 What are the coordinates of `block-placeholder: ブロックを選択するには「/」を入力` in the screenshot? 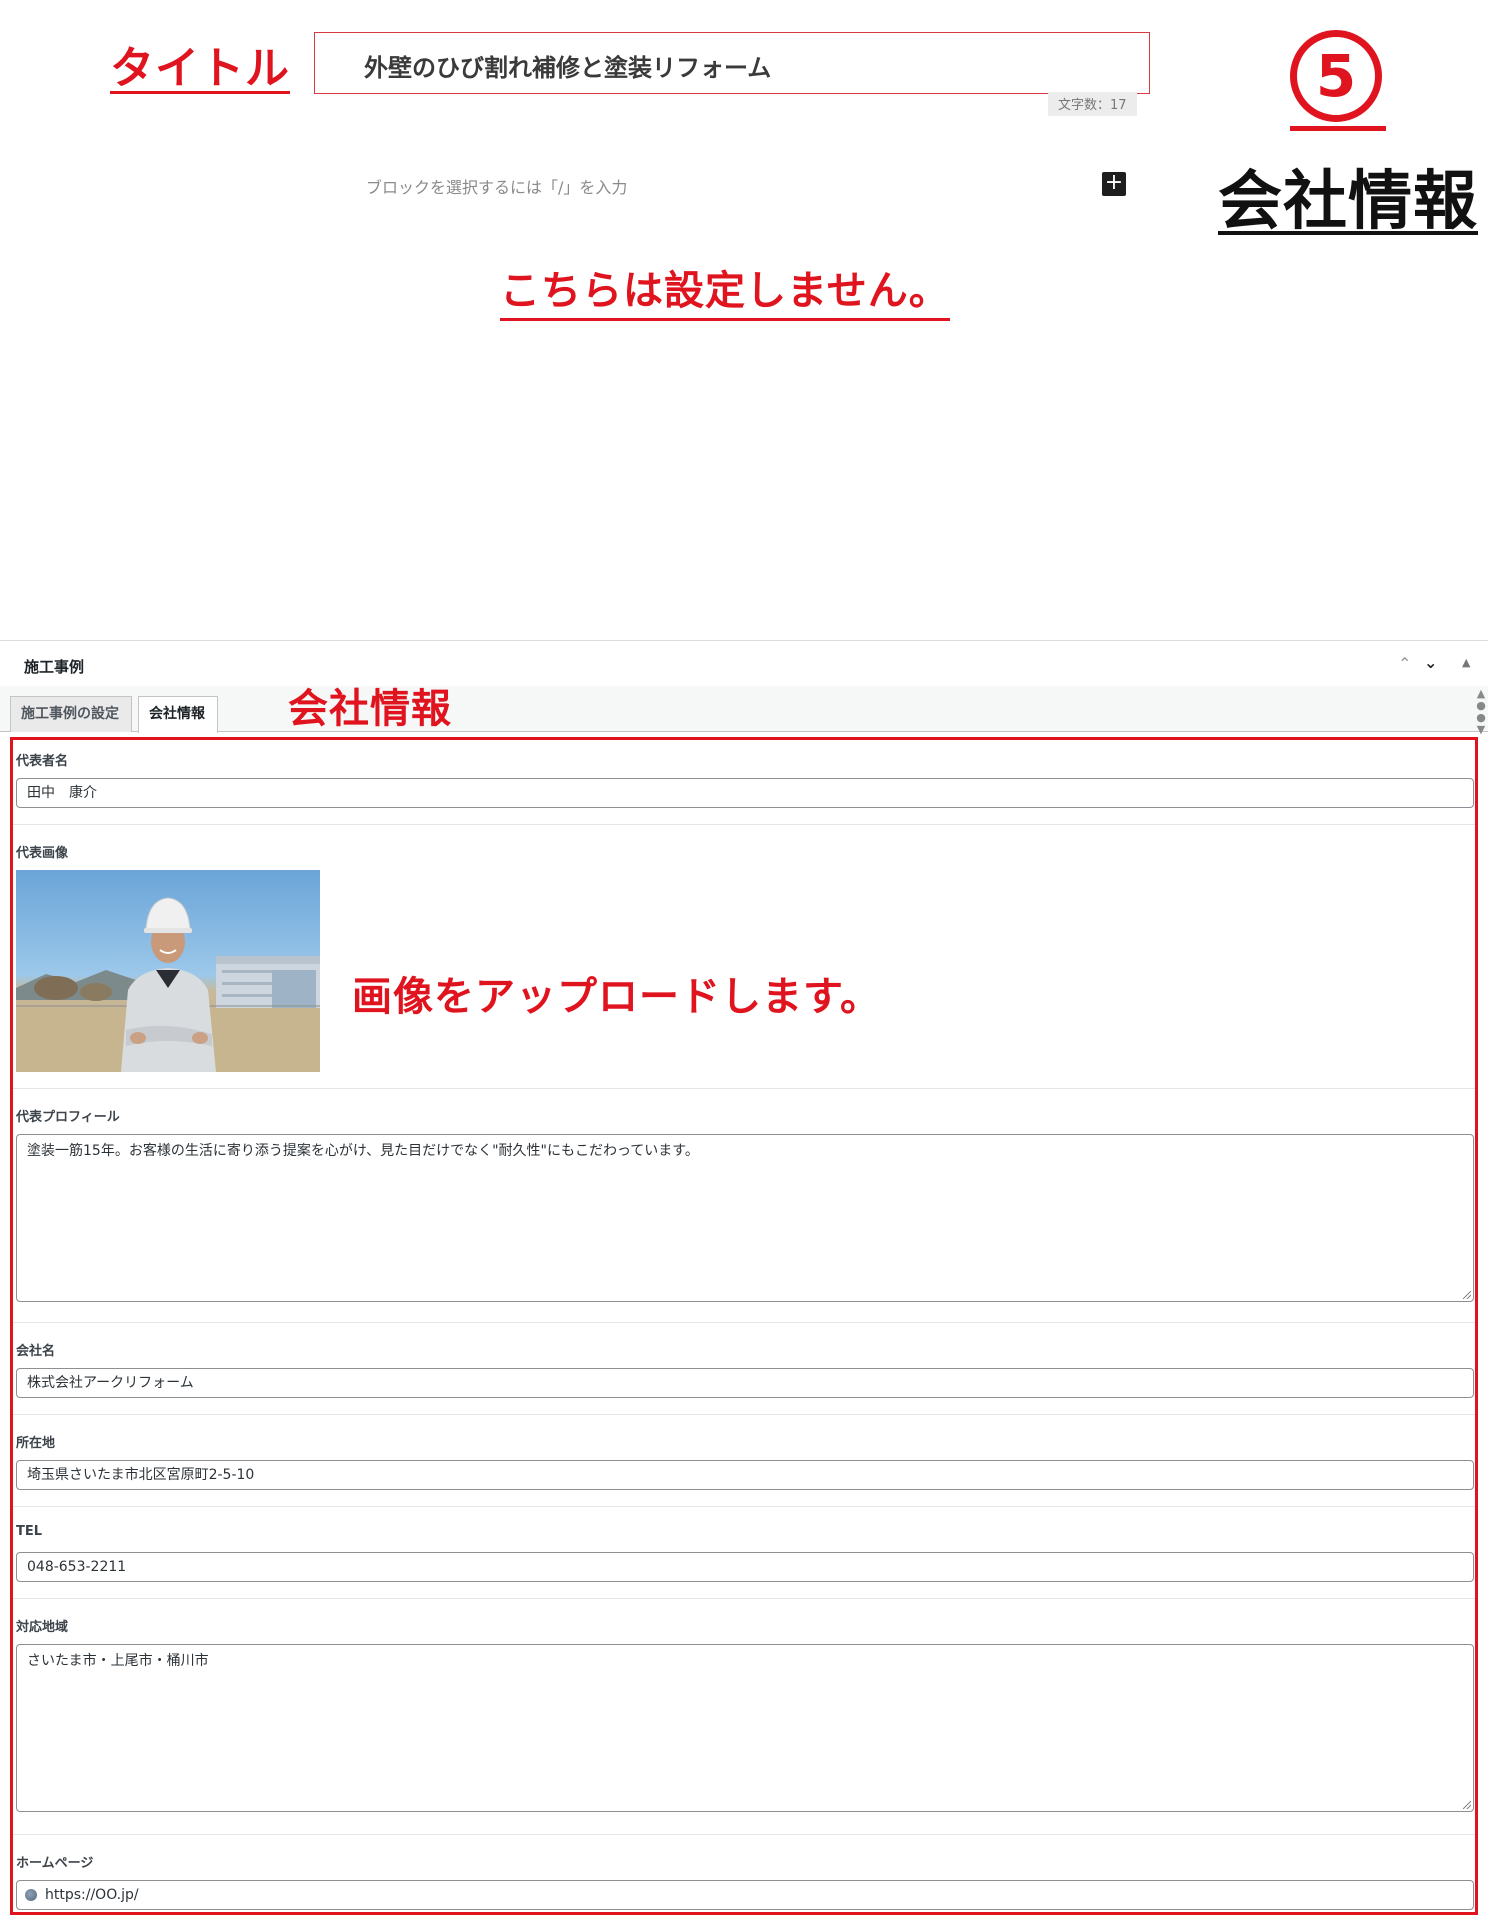 It's located at (496, 186).